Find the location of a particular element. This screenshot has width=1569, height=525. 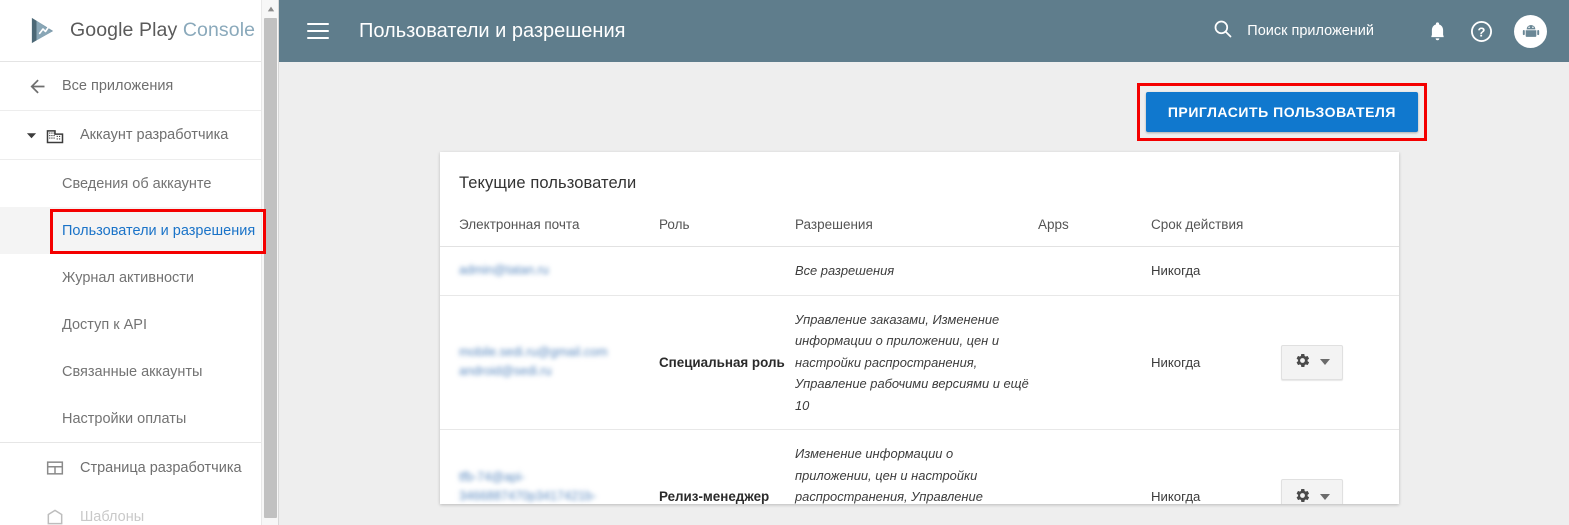

sidebar-item-account-details-label: Сведения об аккаунте is located at coordinates (137, 183).